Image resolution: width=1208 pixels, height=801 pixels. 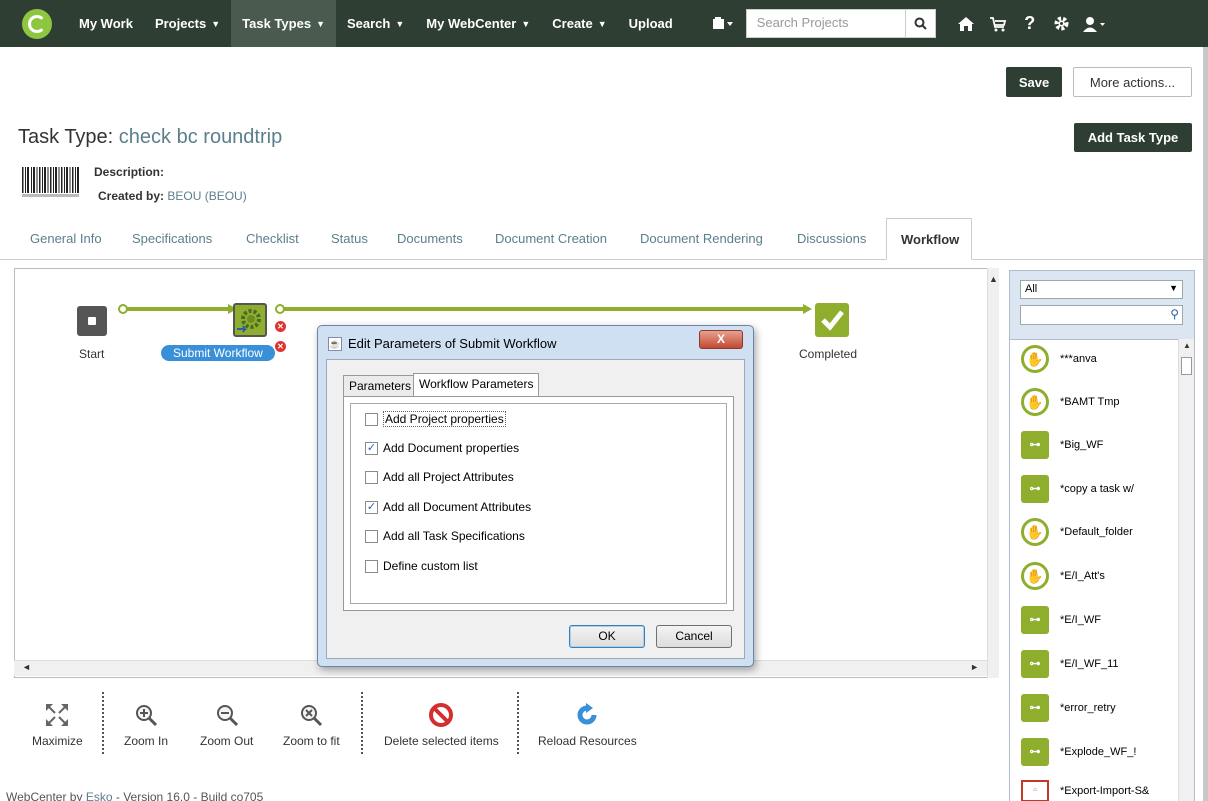 I want to click on footer-version: - Version 16.0 - Build co705, so click(x=189, y=795).